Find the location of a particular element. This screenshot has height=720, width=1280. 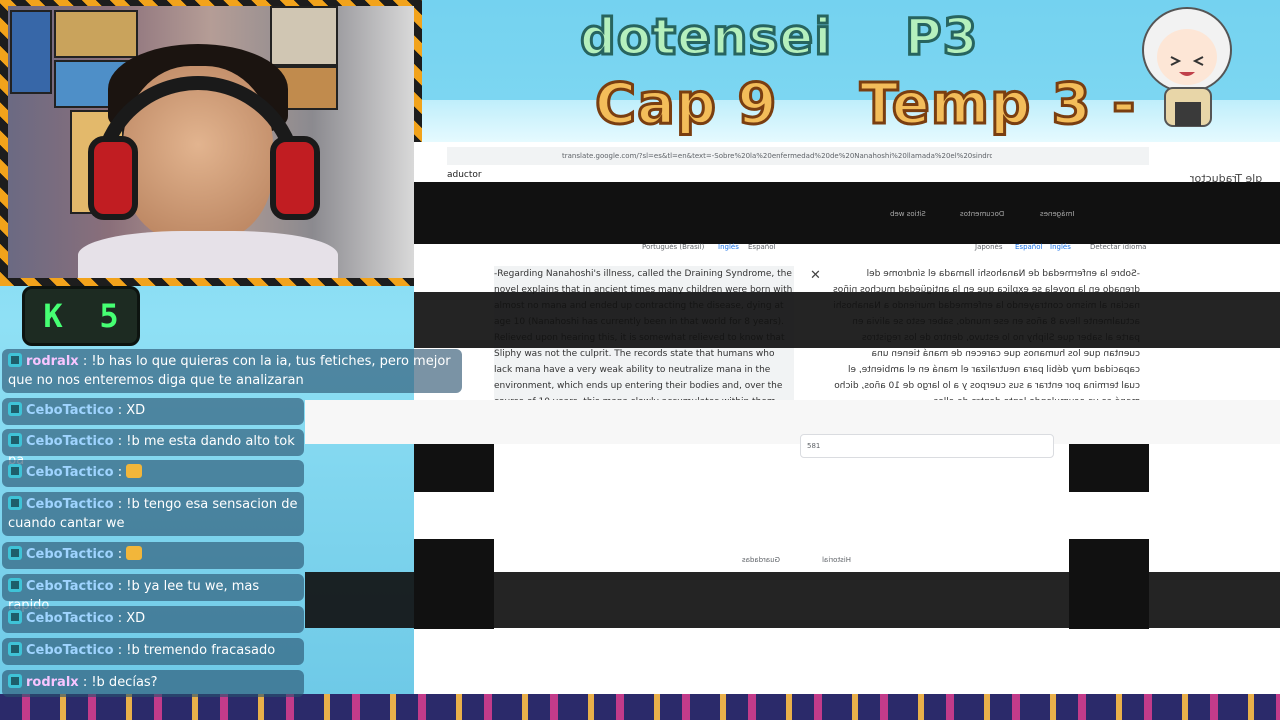

webcam-feed is located at coordinates (211, 142).